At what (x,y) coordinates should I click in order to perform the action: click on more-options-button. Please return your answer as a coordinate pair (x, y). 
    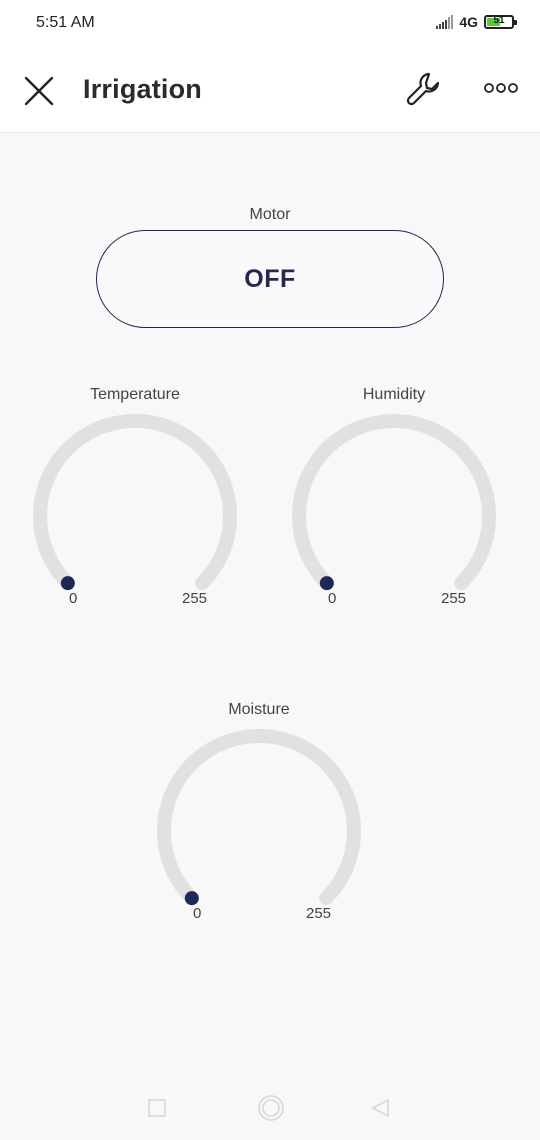
    Looking at the image, I should click on (502, 88).